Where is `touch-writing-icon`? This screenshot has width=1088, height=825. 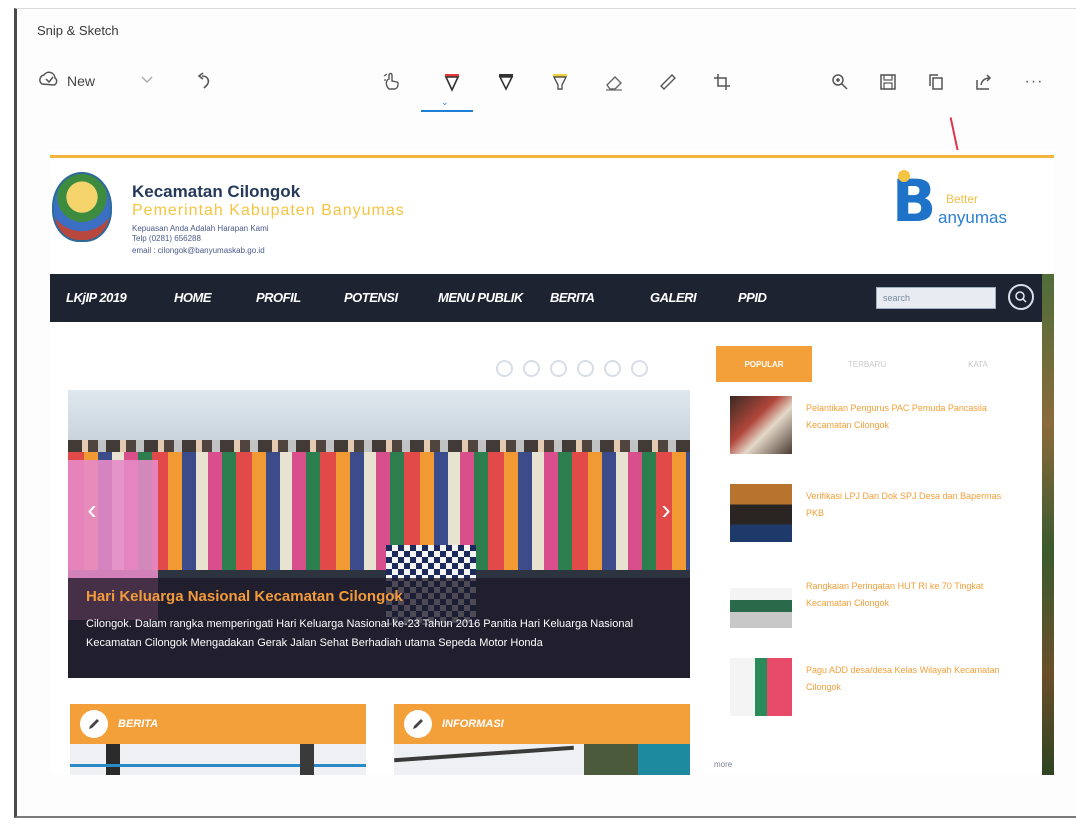
touch-writing-icon is located at coordinates (391, 81).